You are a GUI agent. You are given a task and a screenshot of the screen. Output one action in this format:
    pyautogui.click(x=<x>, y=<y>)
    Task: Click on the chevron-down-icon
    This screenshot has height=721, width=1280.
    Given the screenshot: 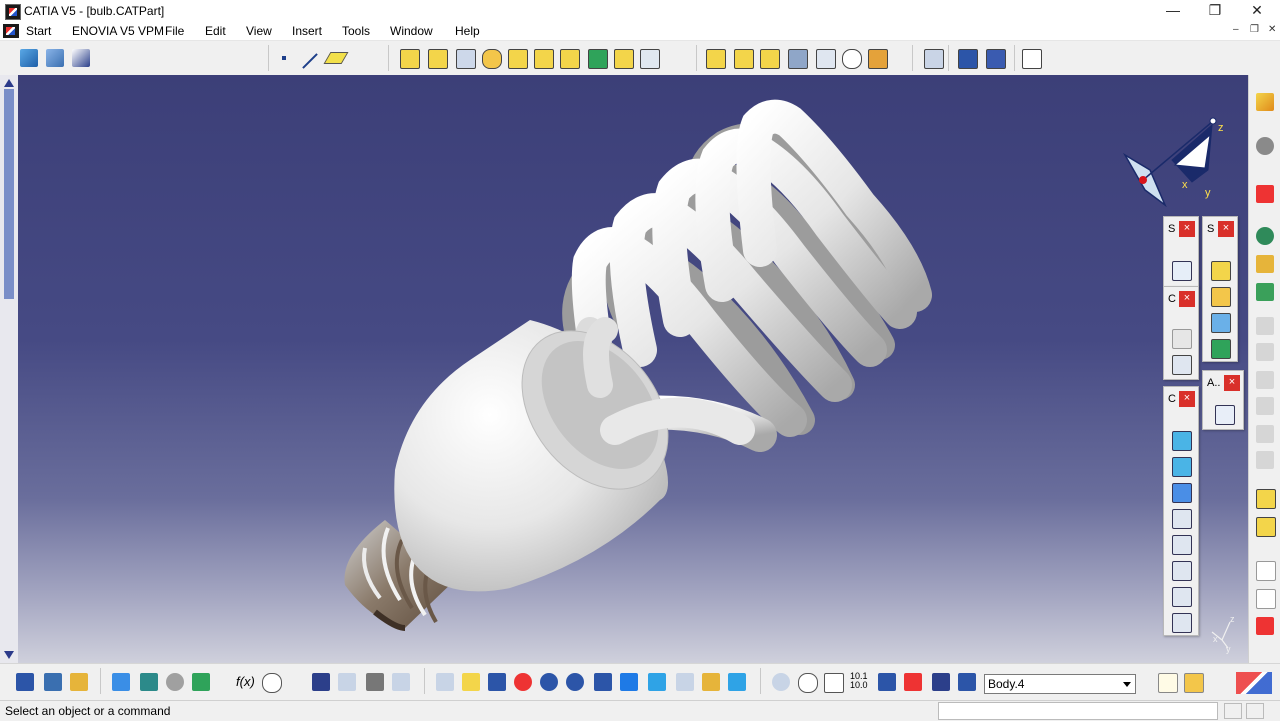 What is the action you would take?
    pyautogui.click(x=1127, y=684)
    